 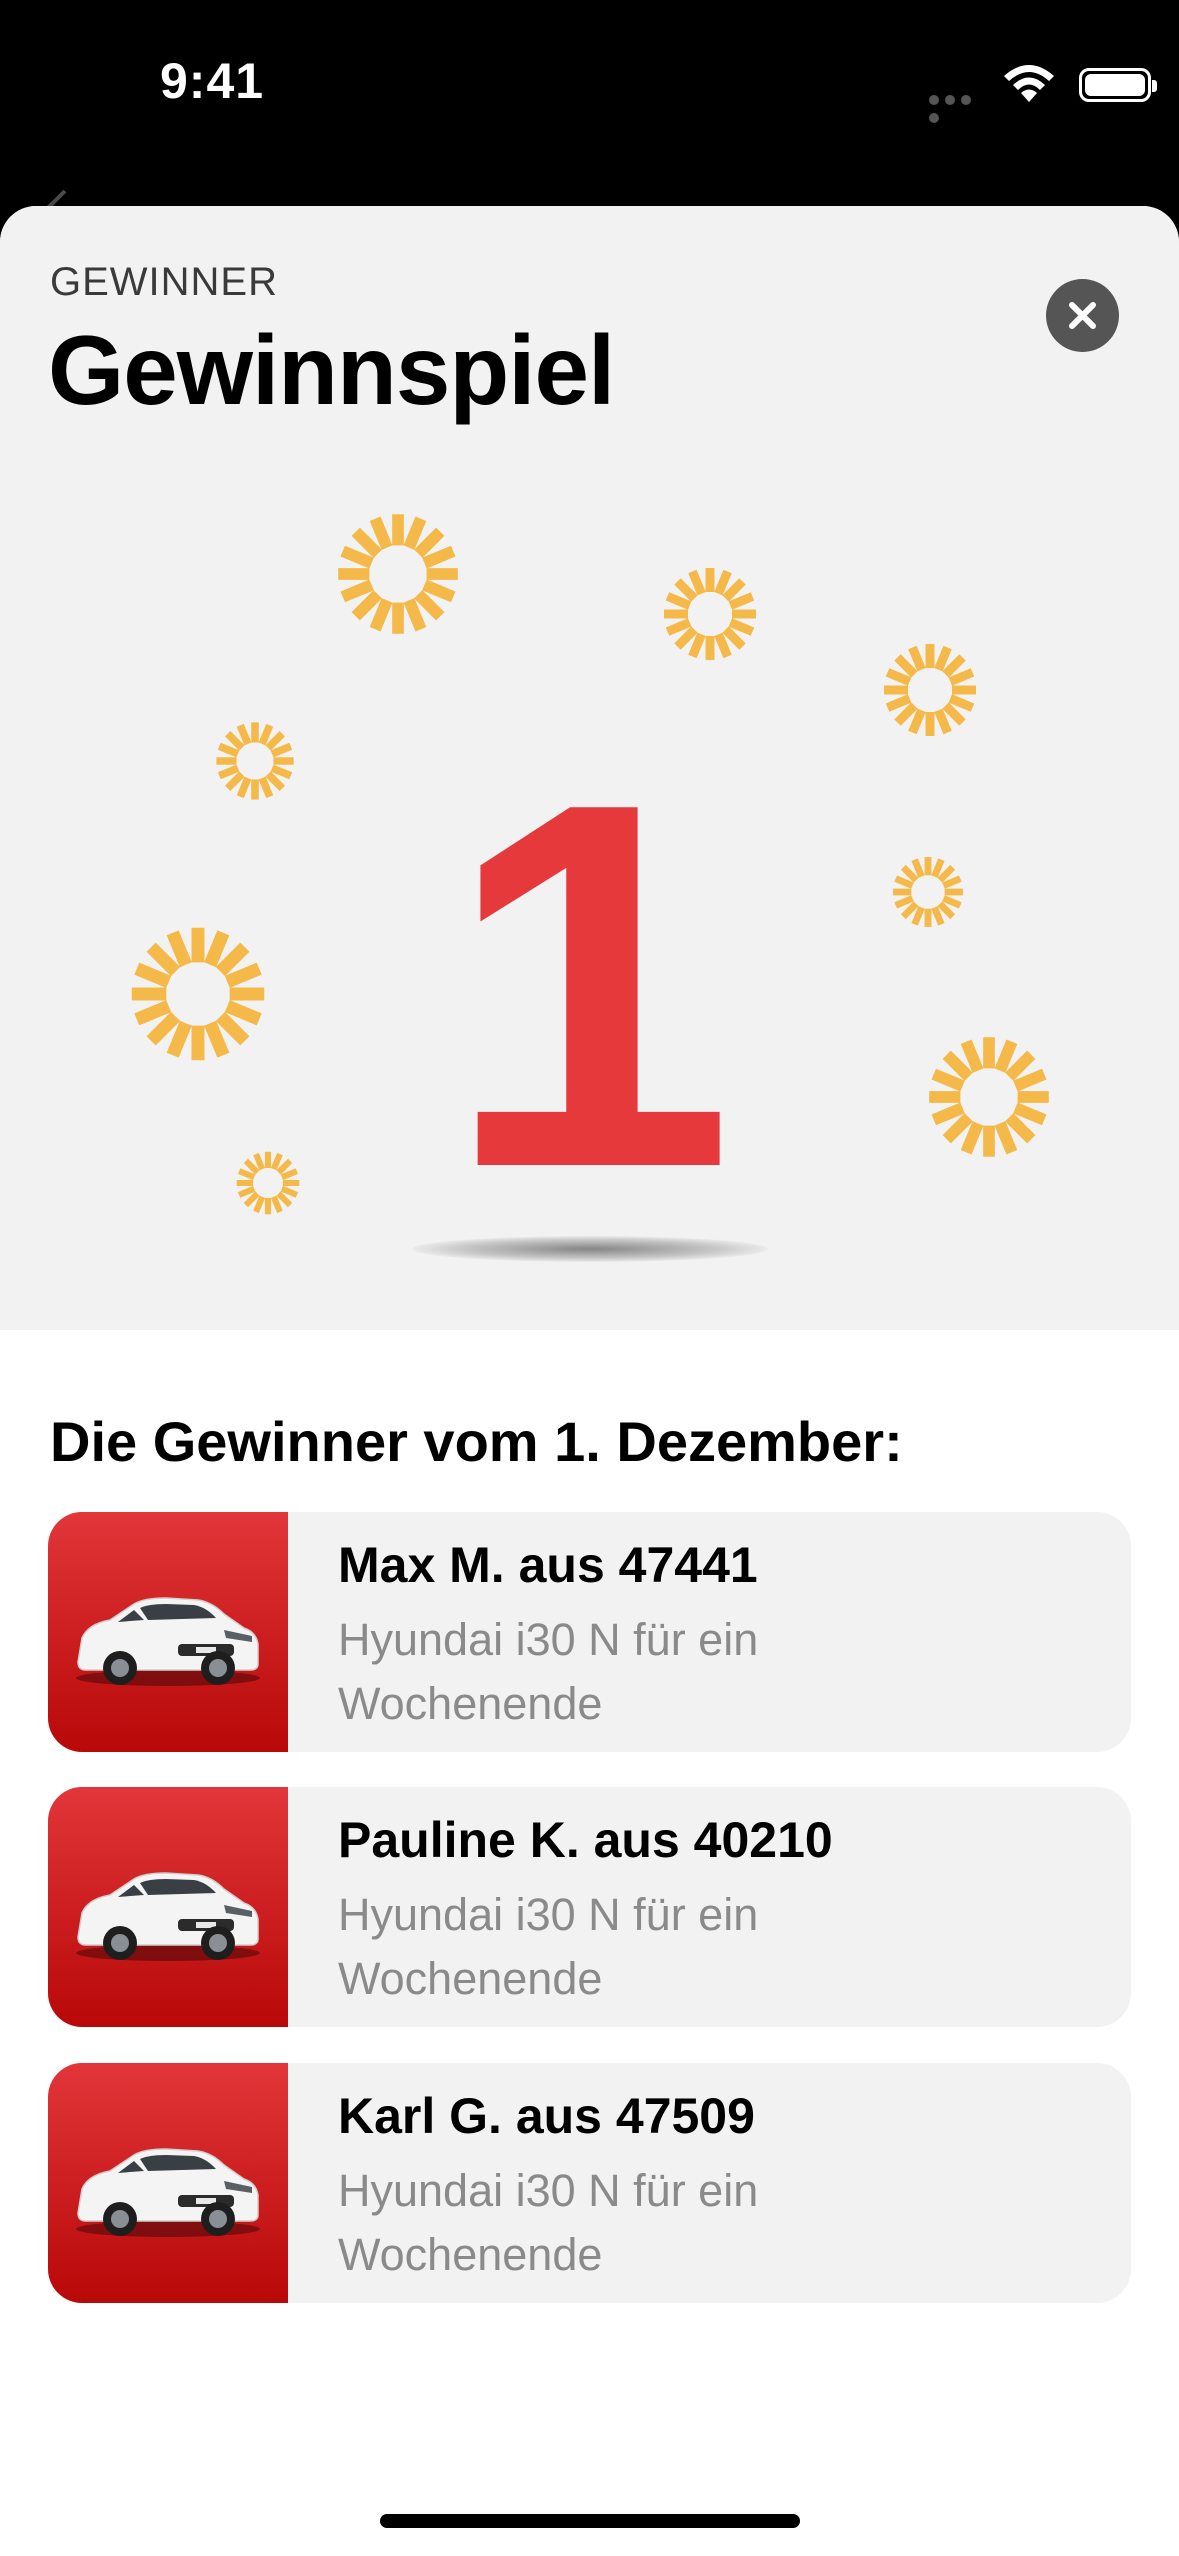 What do you see at coordinates (960, 107) in the screenshot?
I see `signal-dots-icon` at bounding box center [960, 107].